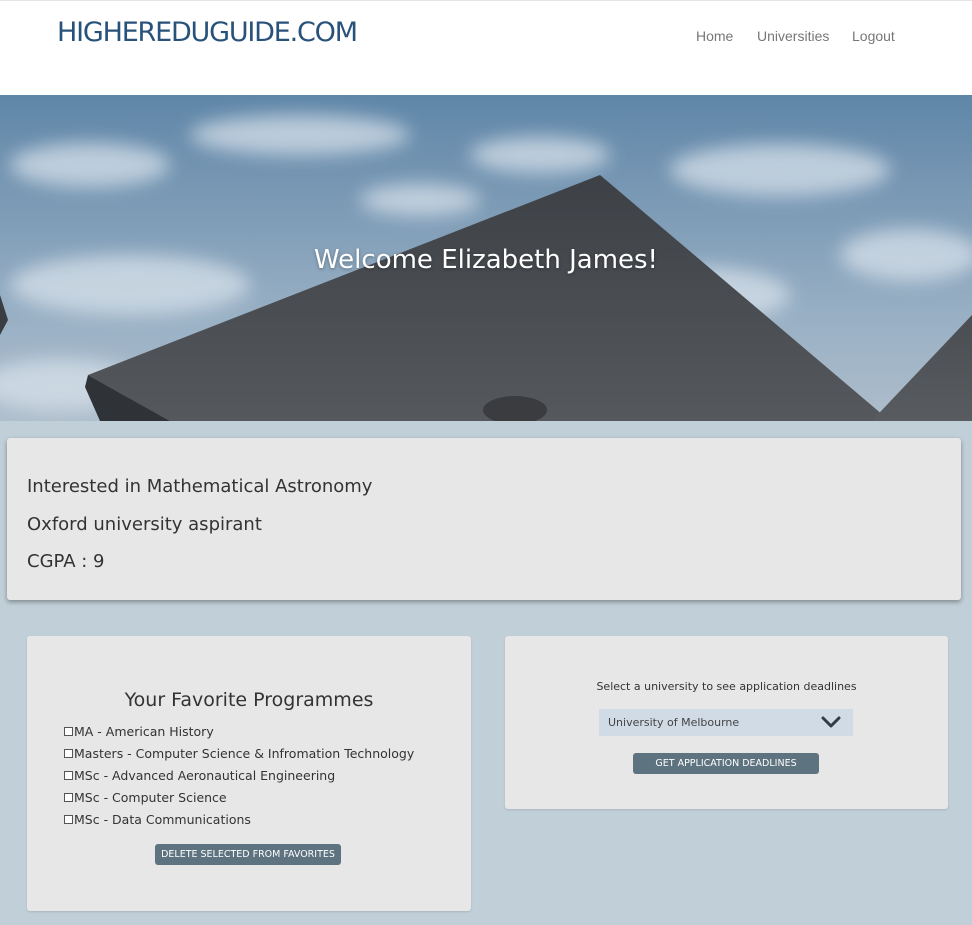 This screenshot has height=925, width=972. Describe the element at coordinates (144, 524) in the screenshot. I see `profile-aspiration: Oxford university aspirant` at that location.